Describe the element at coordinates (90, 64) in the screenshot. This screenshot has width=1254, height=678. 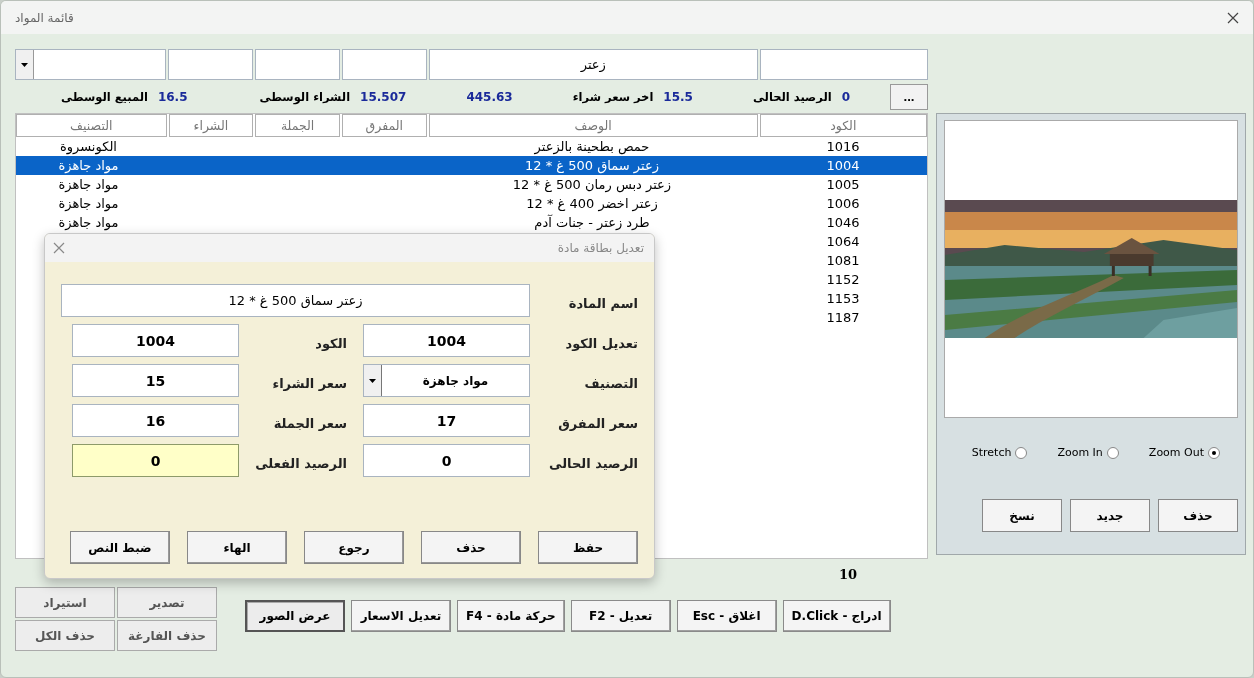
I see `category-filter-dropdown` at that location.